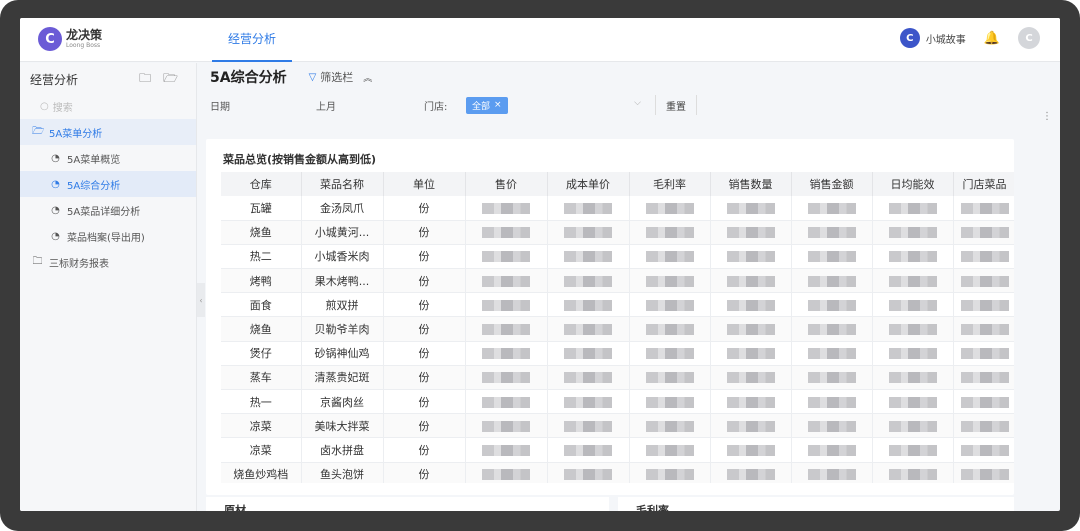  Describe the element at coordinates (909, 38) in the screenshot. I see `store-logo-icon: C` at that location.